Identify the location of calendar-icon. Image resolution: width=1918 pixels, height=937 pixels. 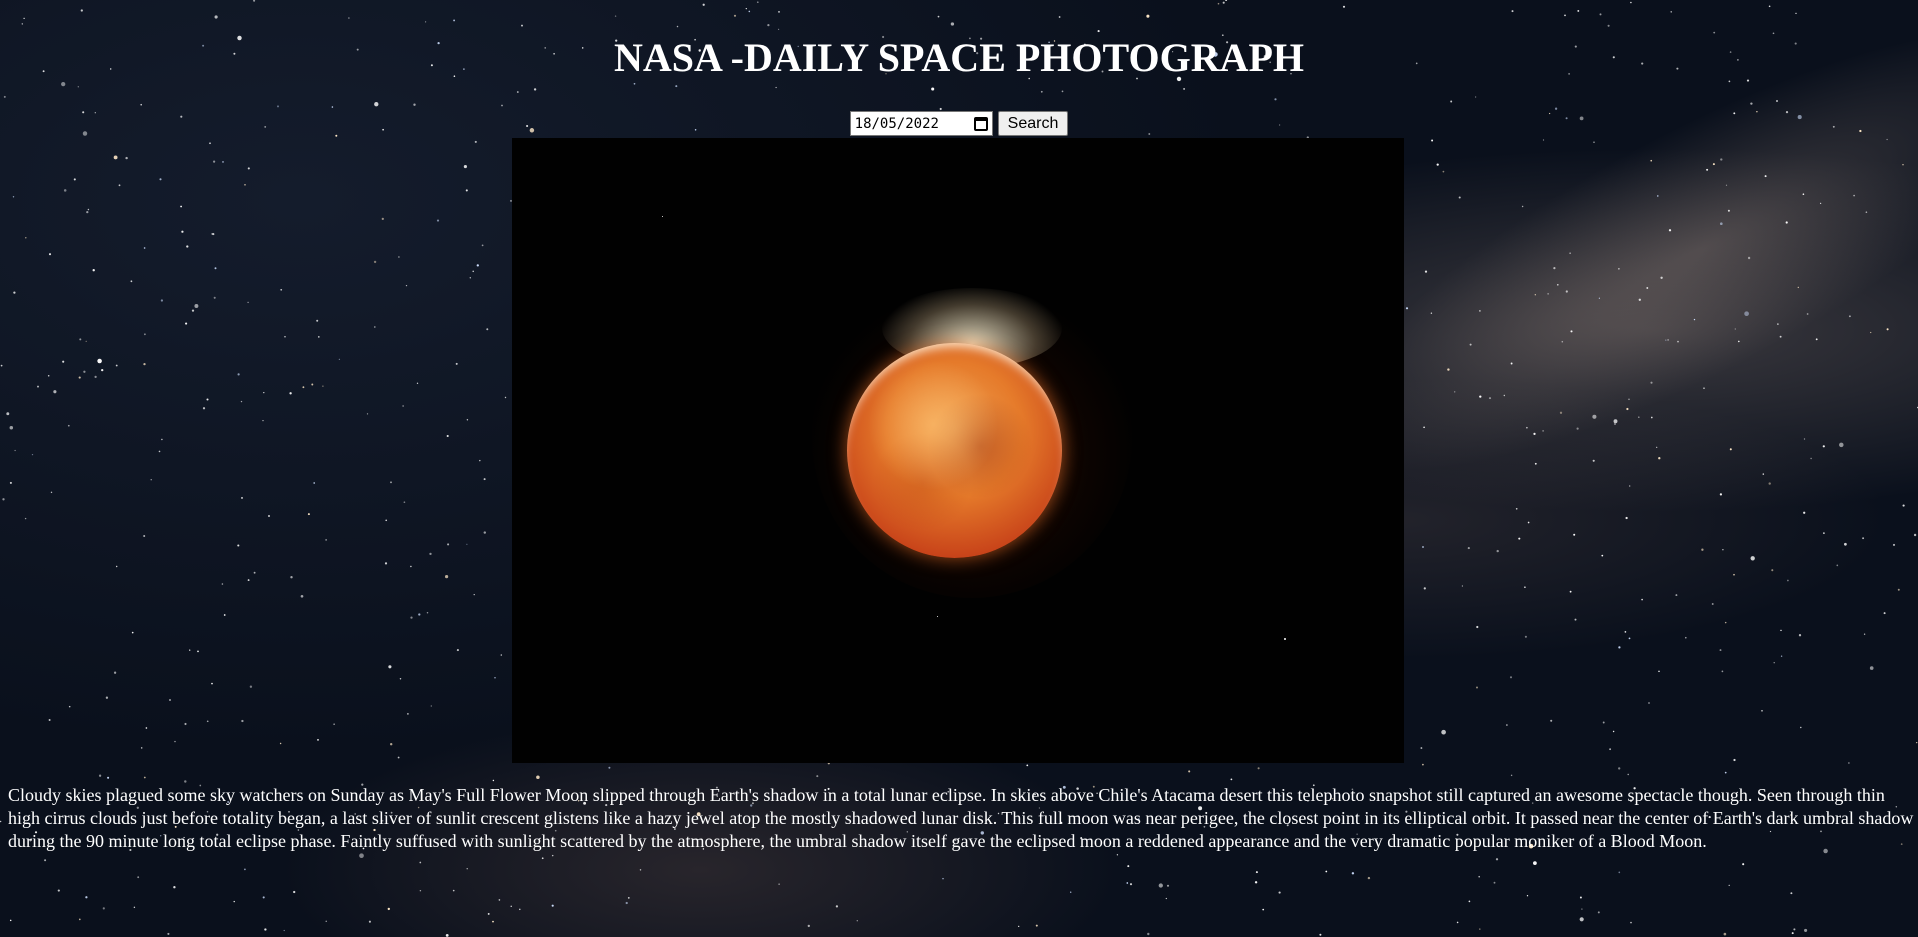
(980, 123).